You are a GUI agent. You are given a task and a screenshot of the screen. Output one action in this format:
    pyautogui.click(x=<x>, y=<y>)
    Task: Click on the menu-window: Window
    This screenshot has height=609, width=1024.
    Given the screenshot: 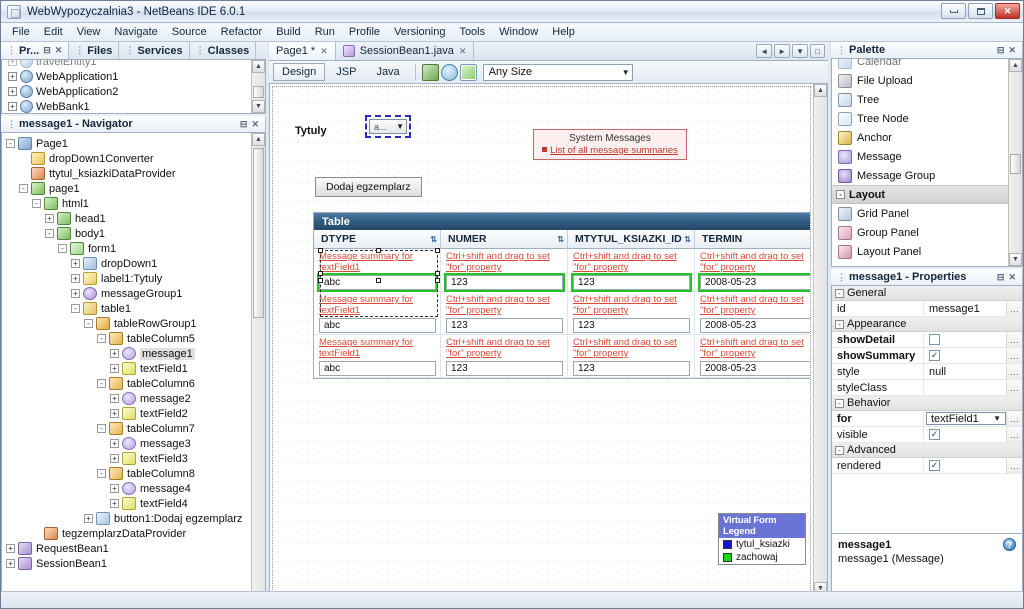 What is the action you would take?
    pyautogui.click(x=518, y=32)
    